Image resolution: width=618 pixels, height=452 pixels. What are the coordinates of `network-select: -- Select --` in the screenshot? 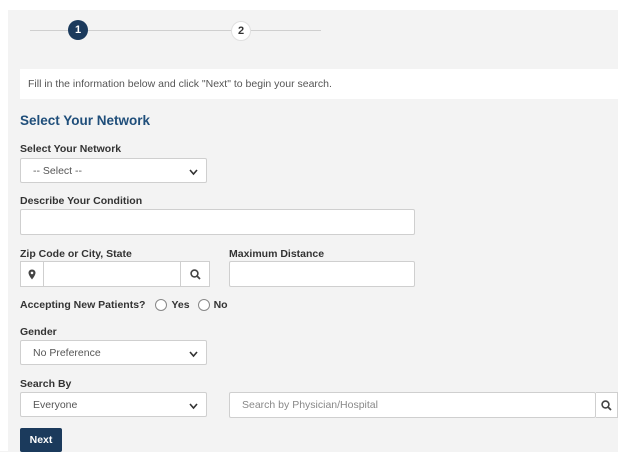 It's located at (113, 170).